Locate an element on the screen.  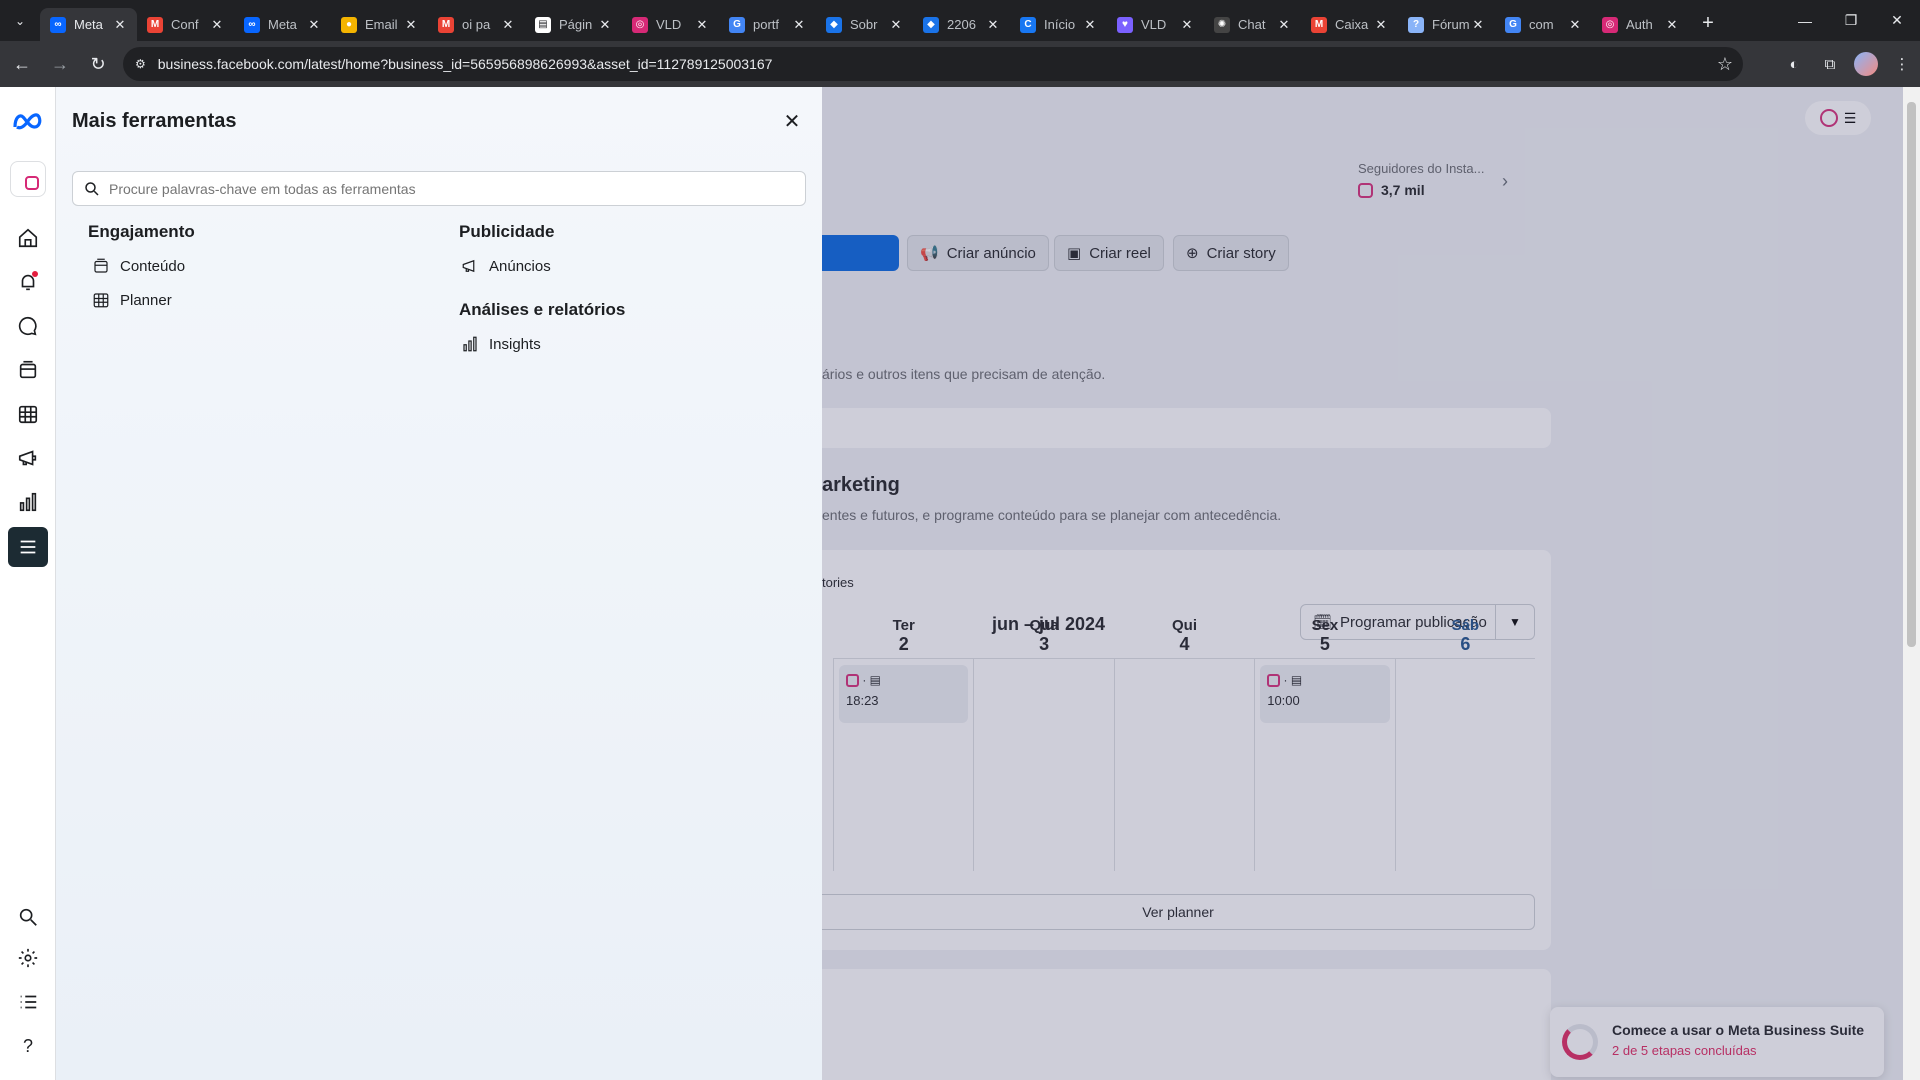
browser-tab: M Caixa ✕ is located at coordinates (1349, 24).